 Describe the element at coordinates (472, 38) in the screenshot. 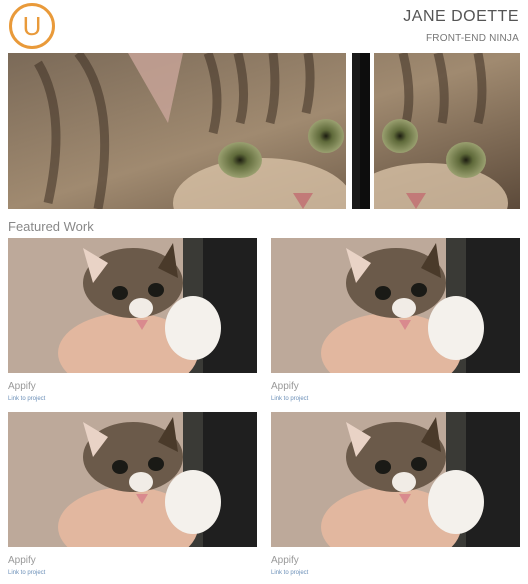

I see `site-owner-title: FRONT-END NINJA` at that location.